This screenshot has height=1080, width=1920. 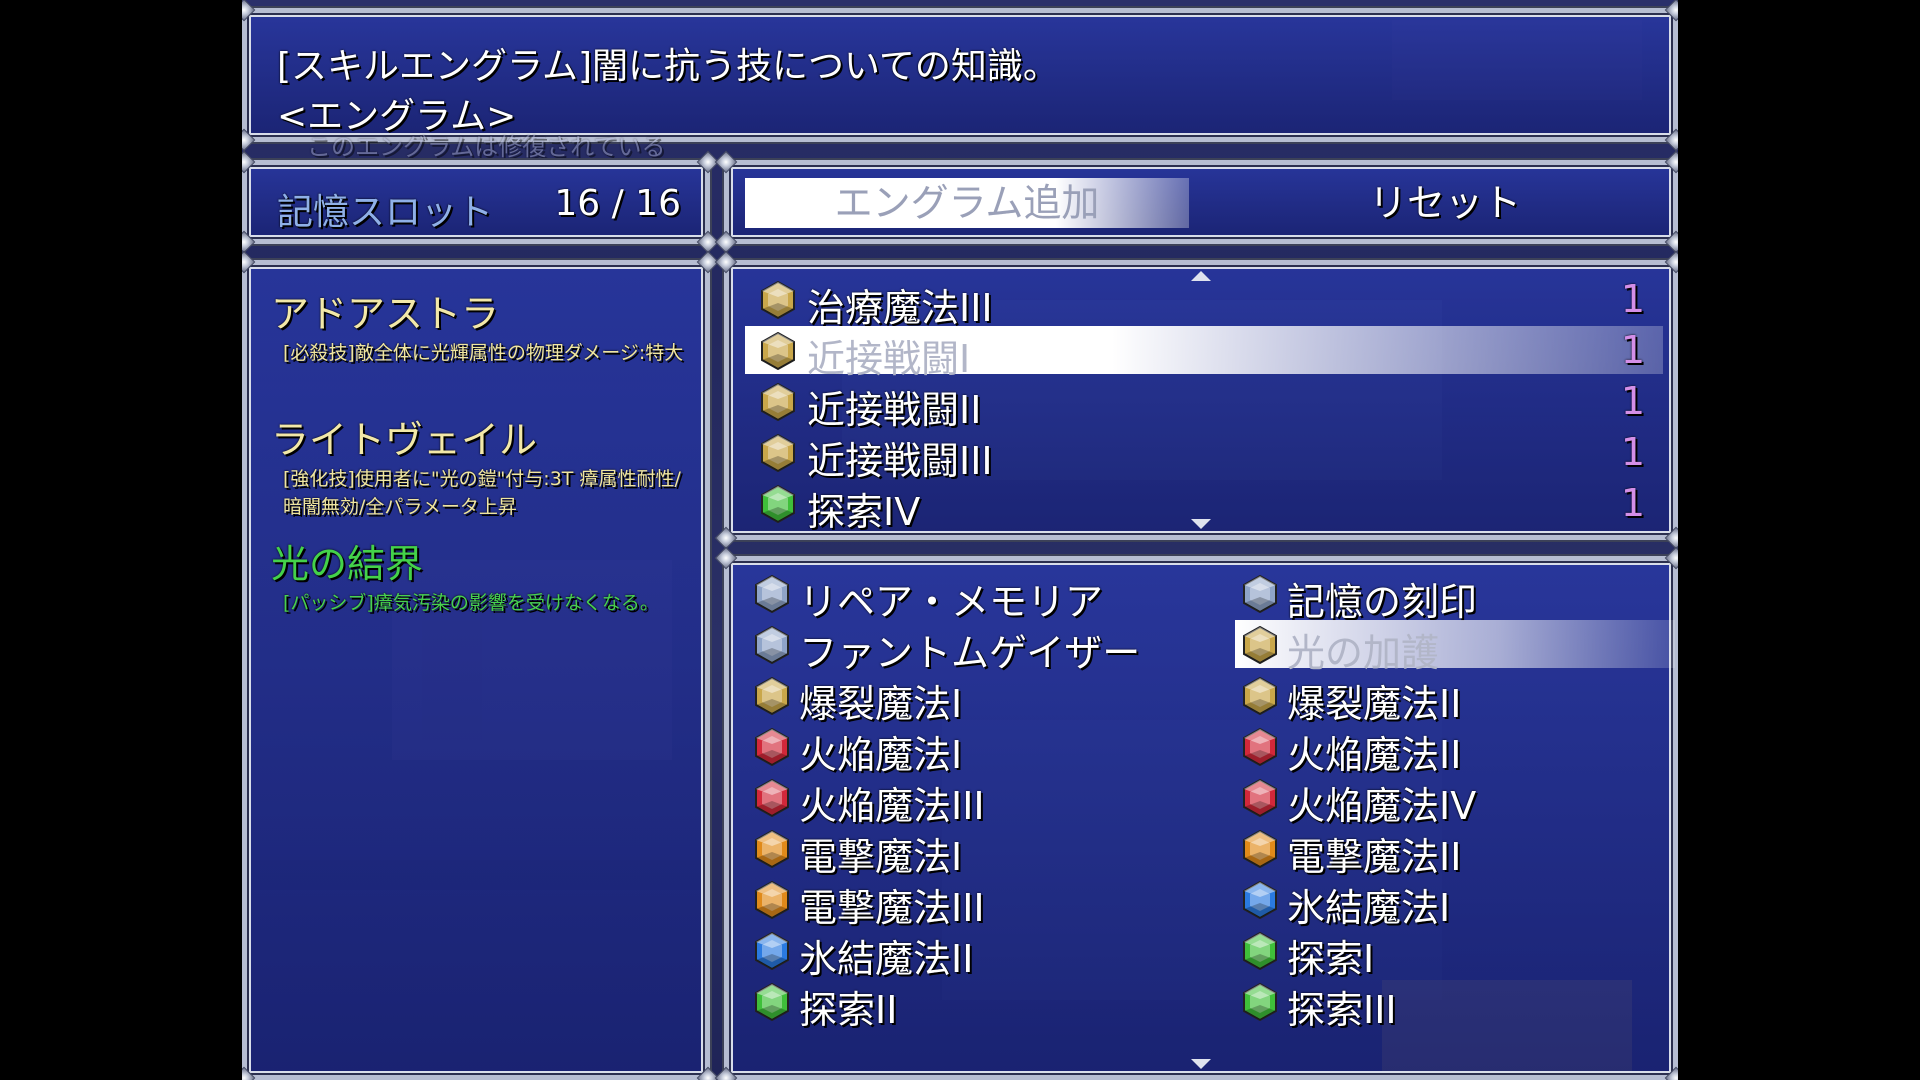 I want to click on available-engram-item: 火焔魔法IV, so click(x=1455, y=800).